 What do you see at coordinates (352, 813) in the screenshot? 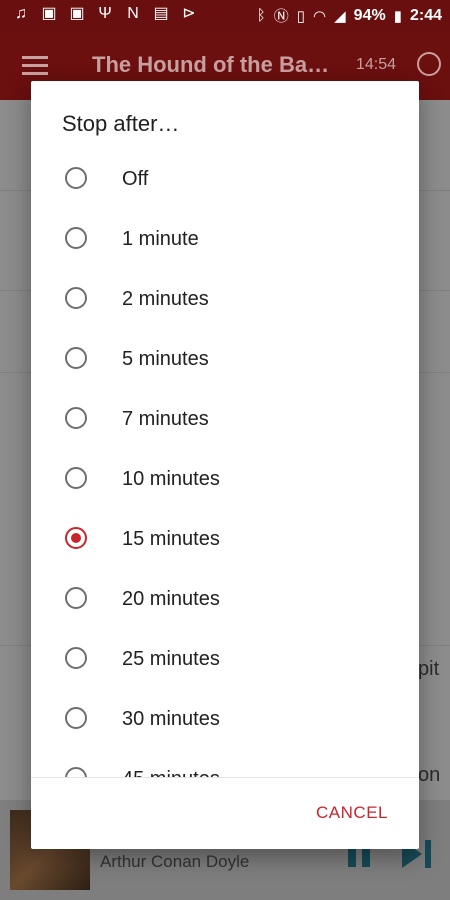
I see `cancel-button: CANCEL` at bounding box center [352, 813].